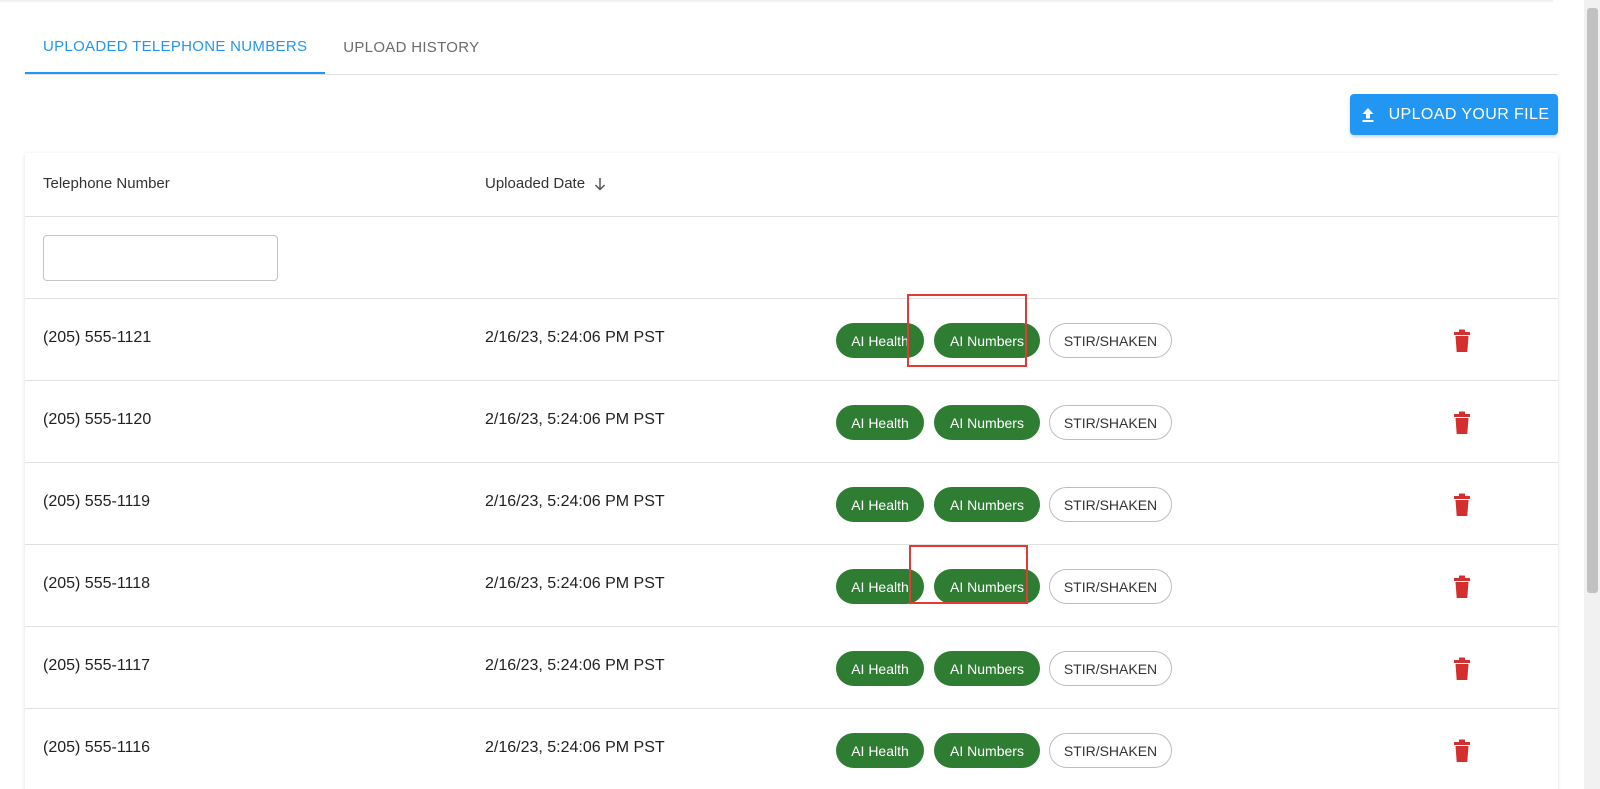 Image resolution: width=1600 pixels, height=789 pixels. What do you see at coordinates (97, 665) in the screenshot?
I see `telephone-number: (205) 555-1117` at bounding box center [97, 665].